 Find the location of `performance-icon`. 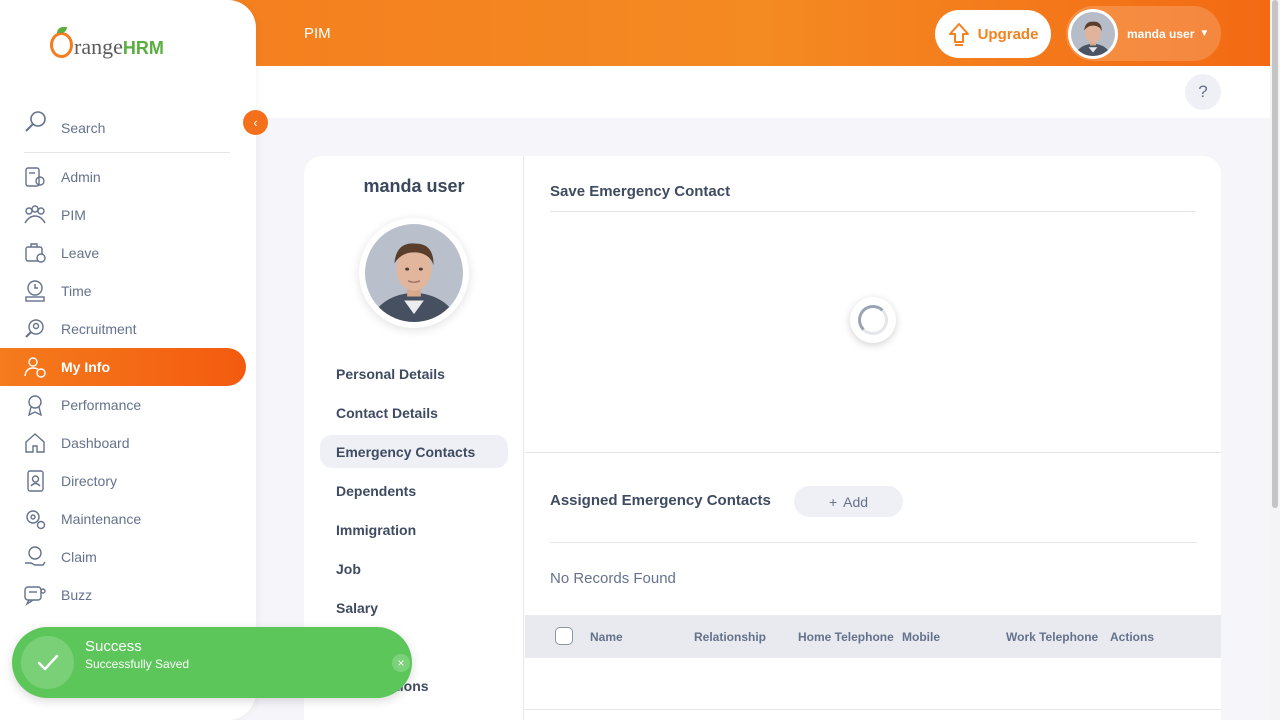

performance-icon is located at coordinates (35, 405).